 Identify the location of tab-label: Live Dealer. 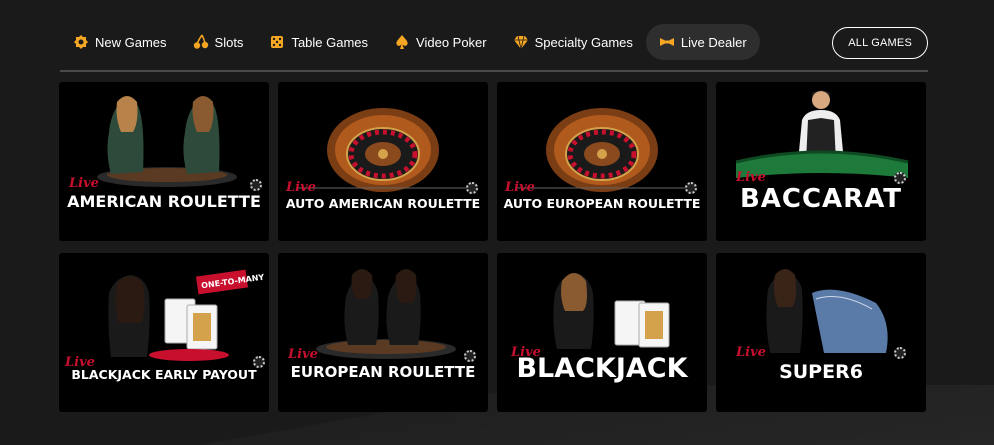
(713, 42).